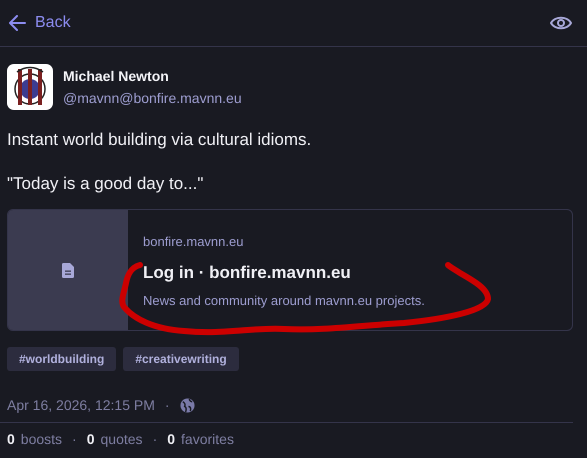 This screenshot has height=458, width=587. Describe the element at coordinates (105, 184) in the screenshot. I see `post-text: "Today is a good day to..."` at that location.